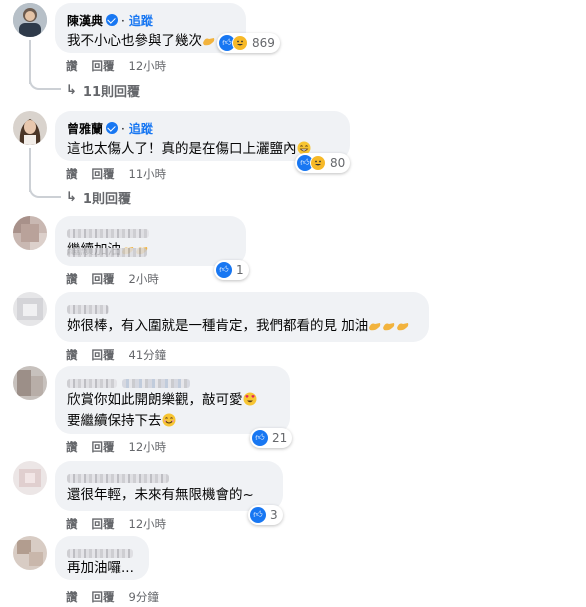  Describe the element at coordinates (144, 279) in the screenshot. I see `timestamp: 2小時` at that location.